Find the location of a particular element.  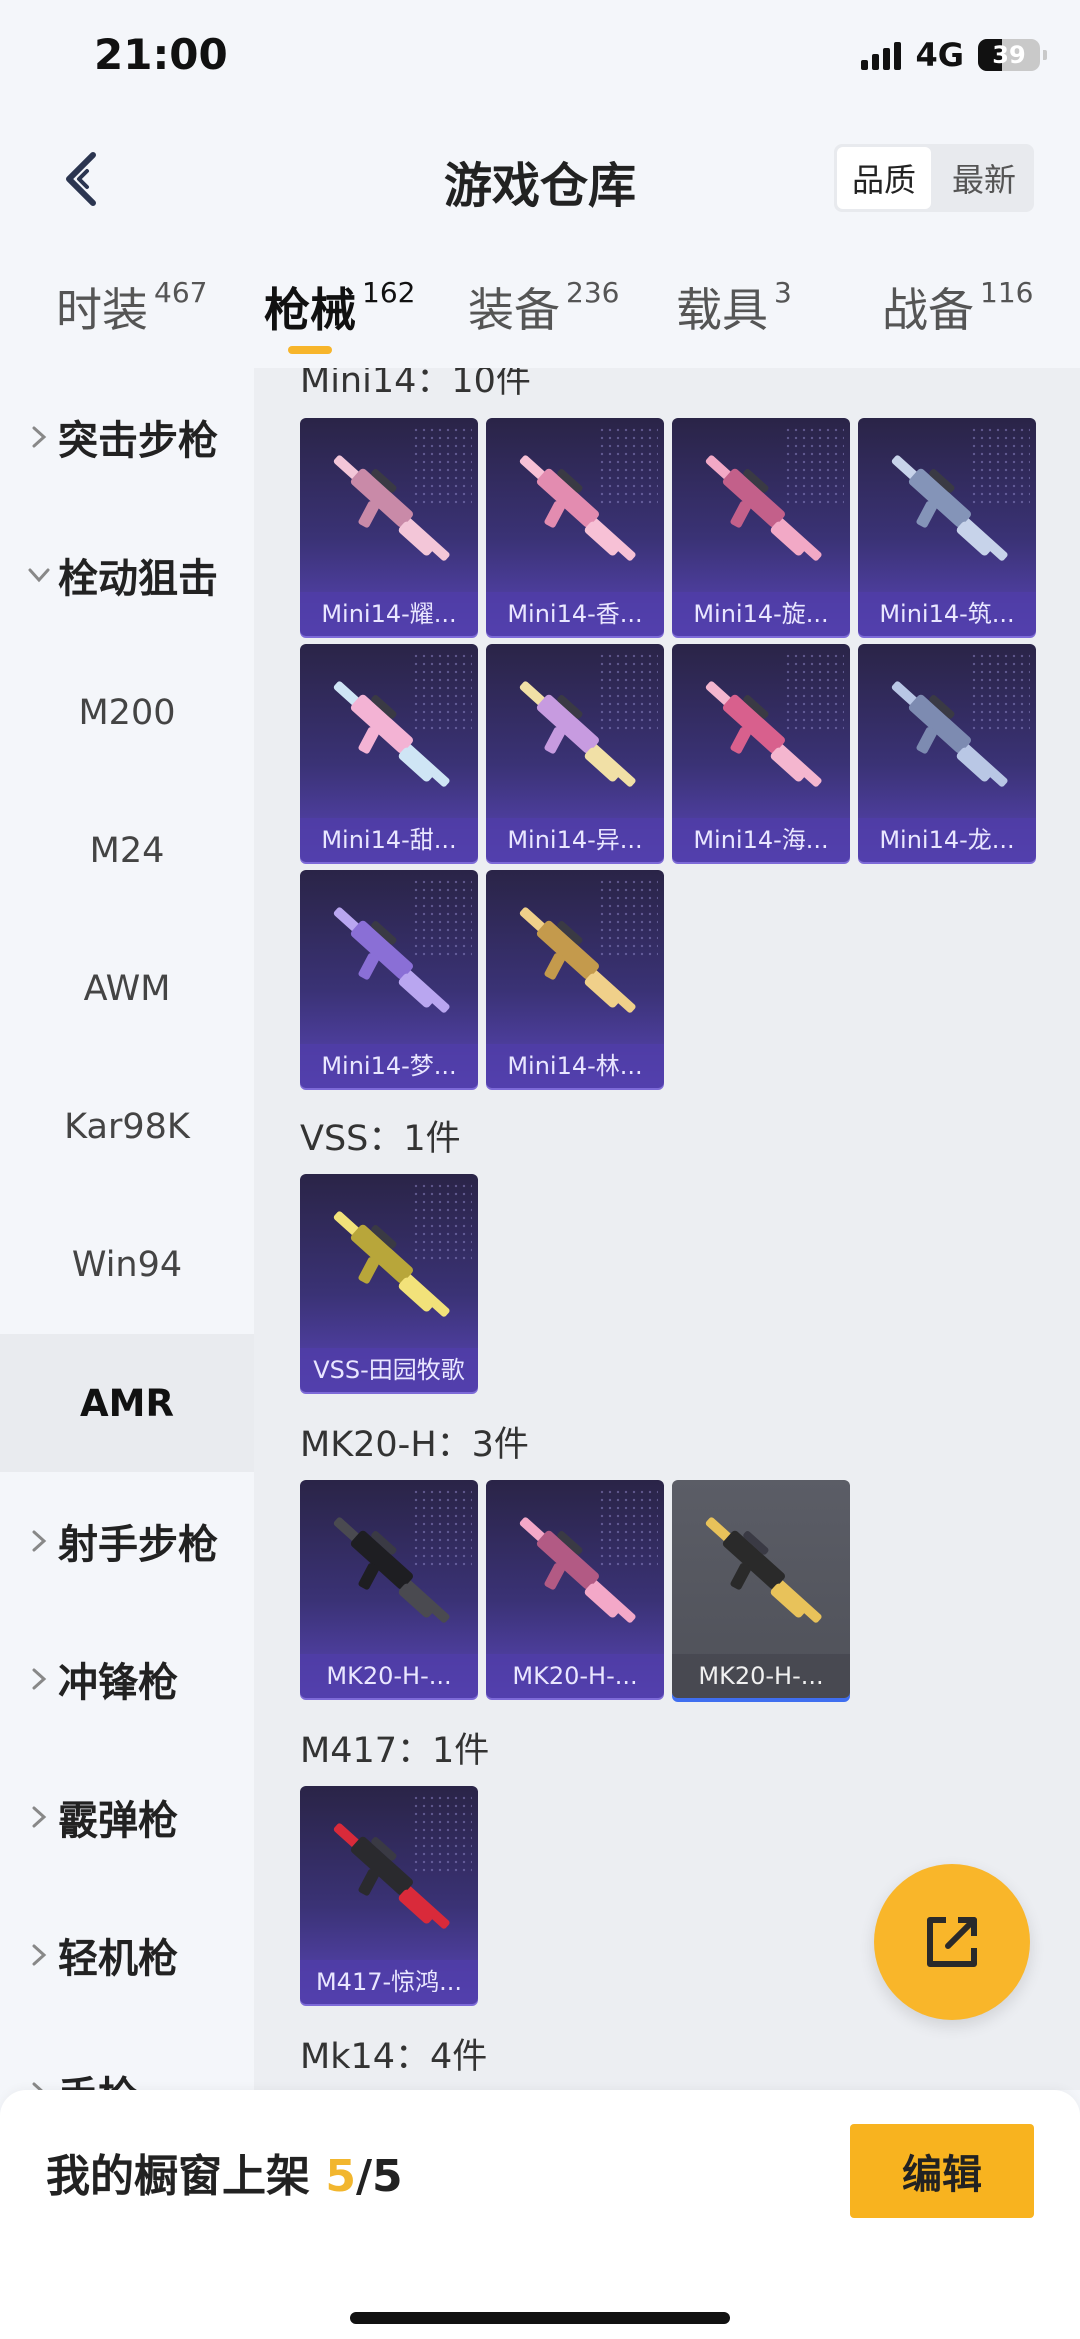

sidebar-item-m24: M24 is located at coordinates (127, 851).